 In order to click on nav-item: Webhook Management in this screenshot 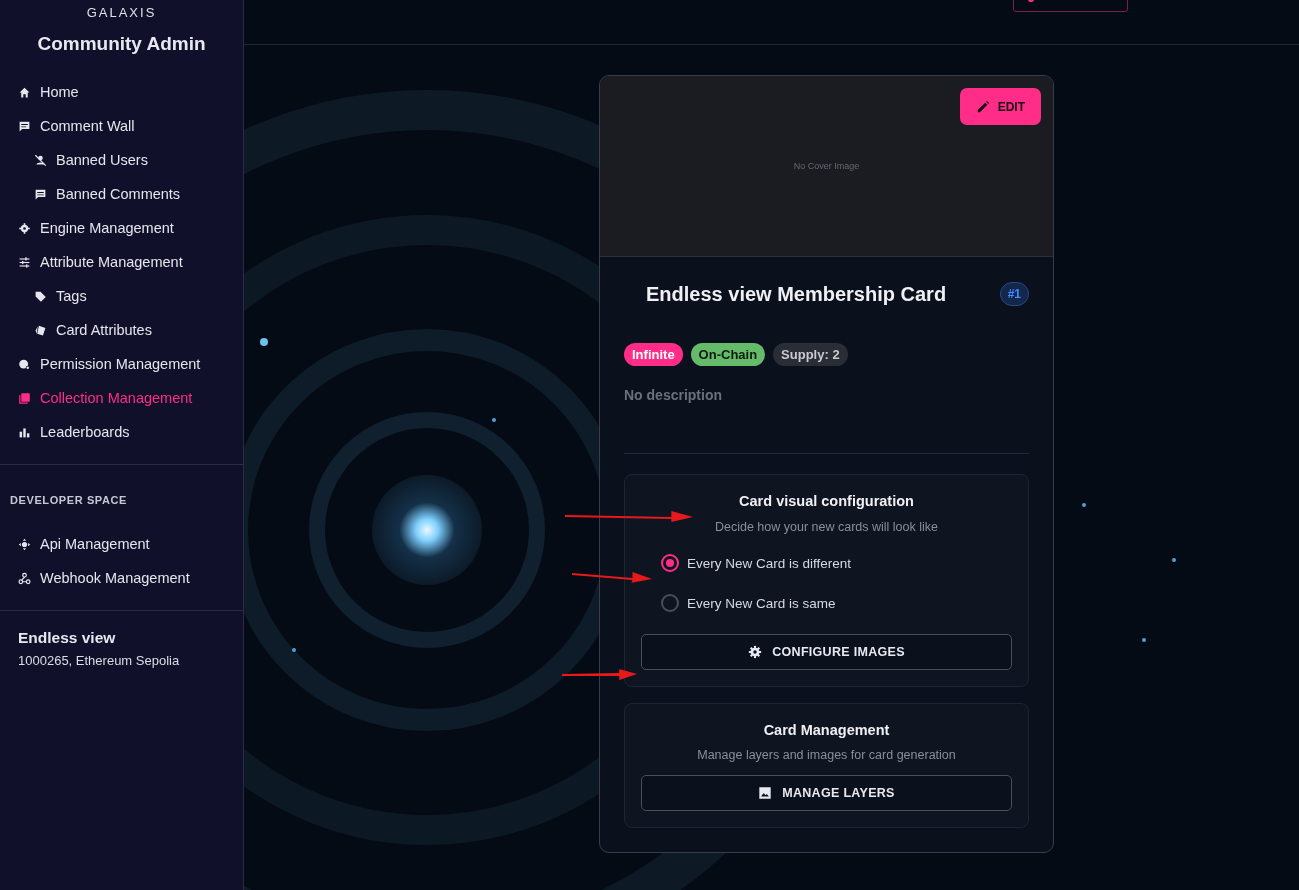, I will do `click(104, 578)`.